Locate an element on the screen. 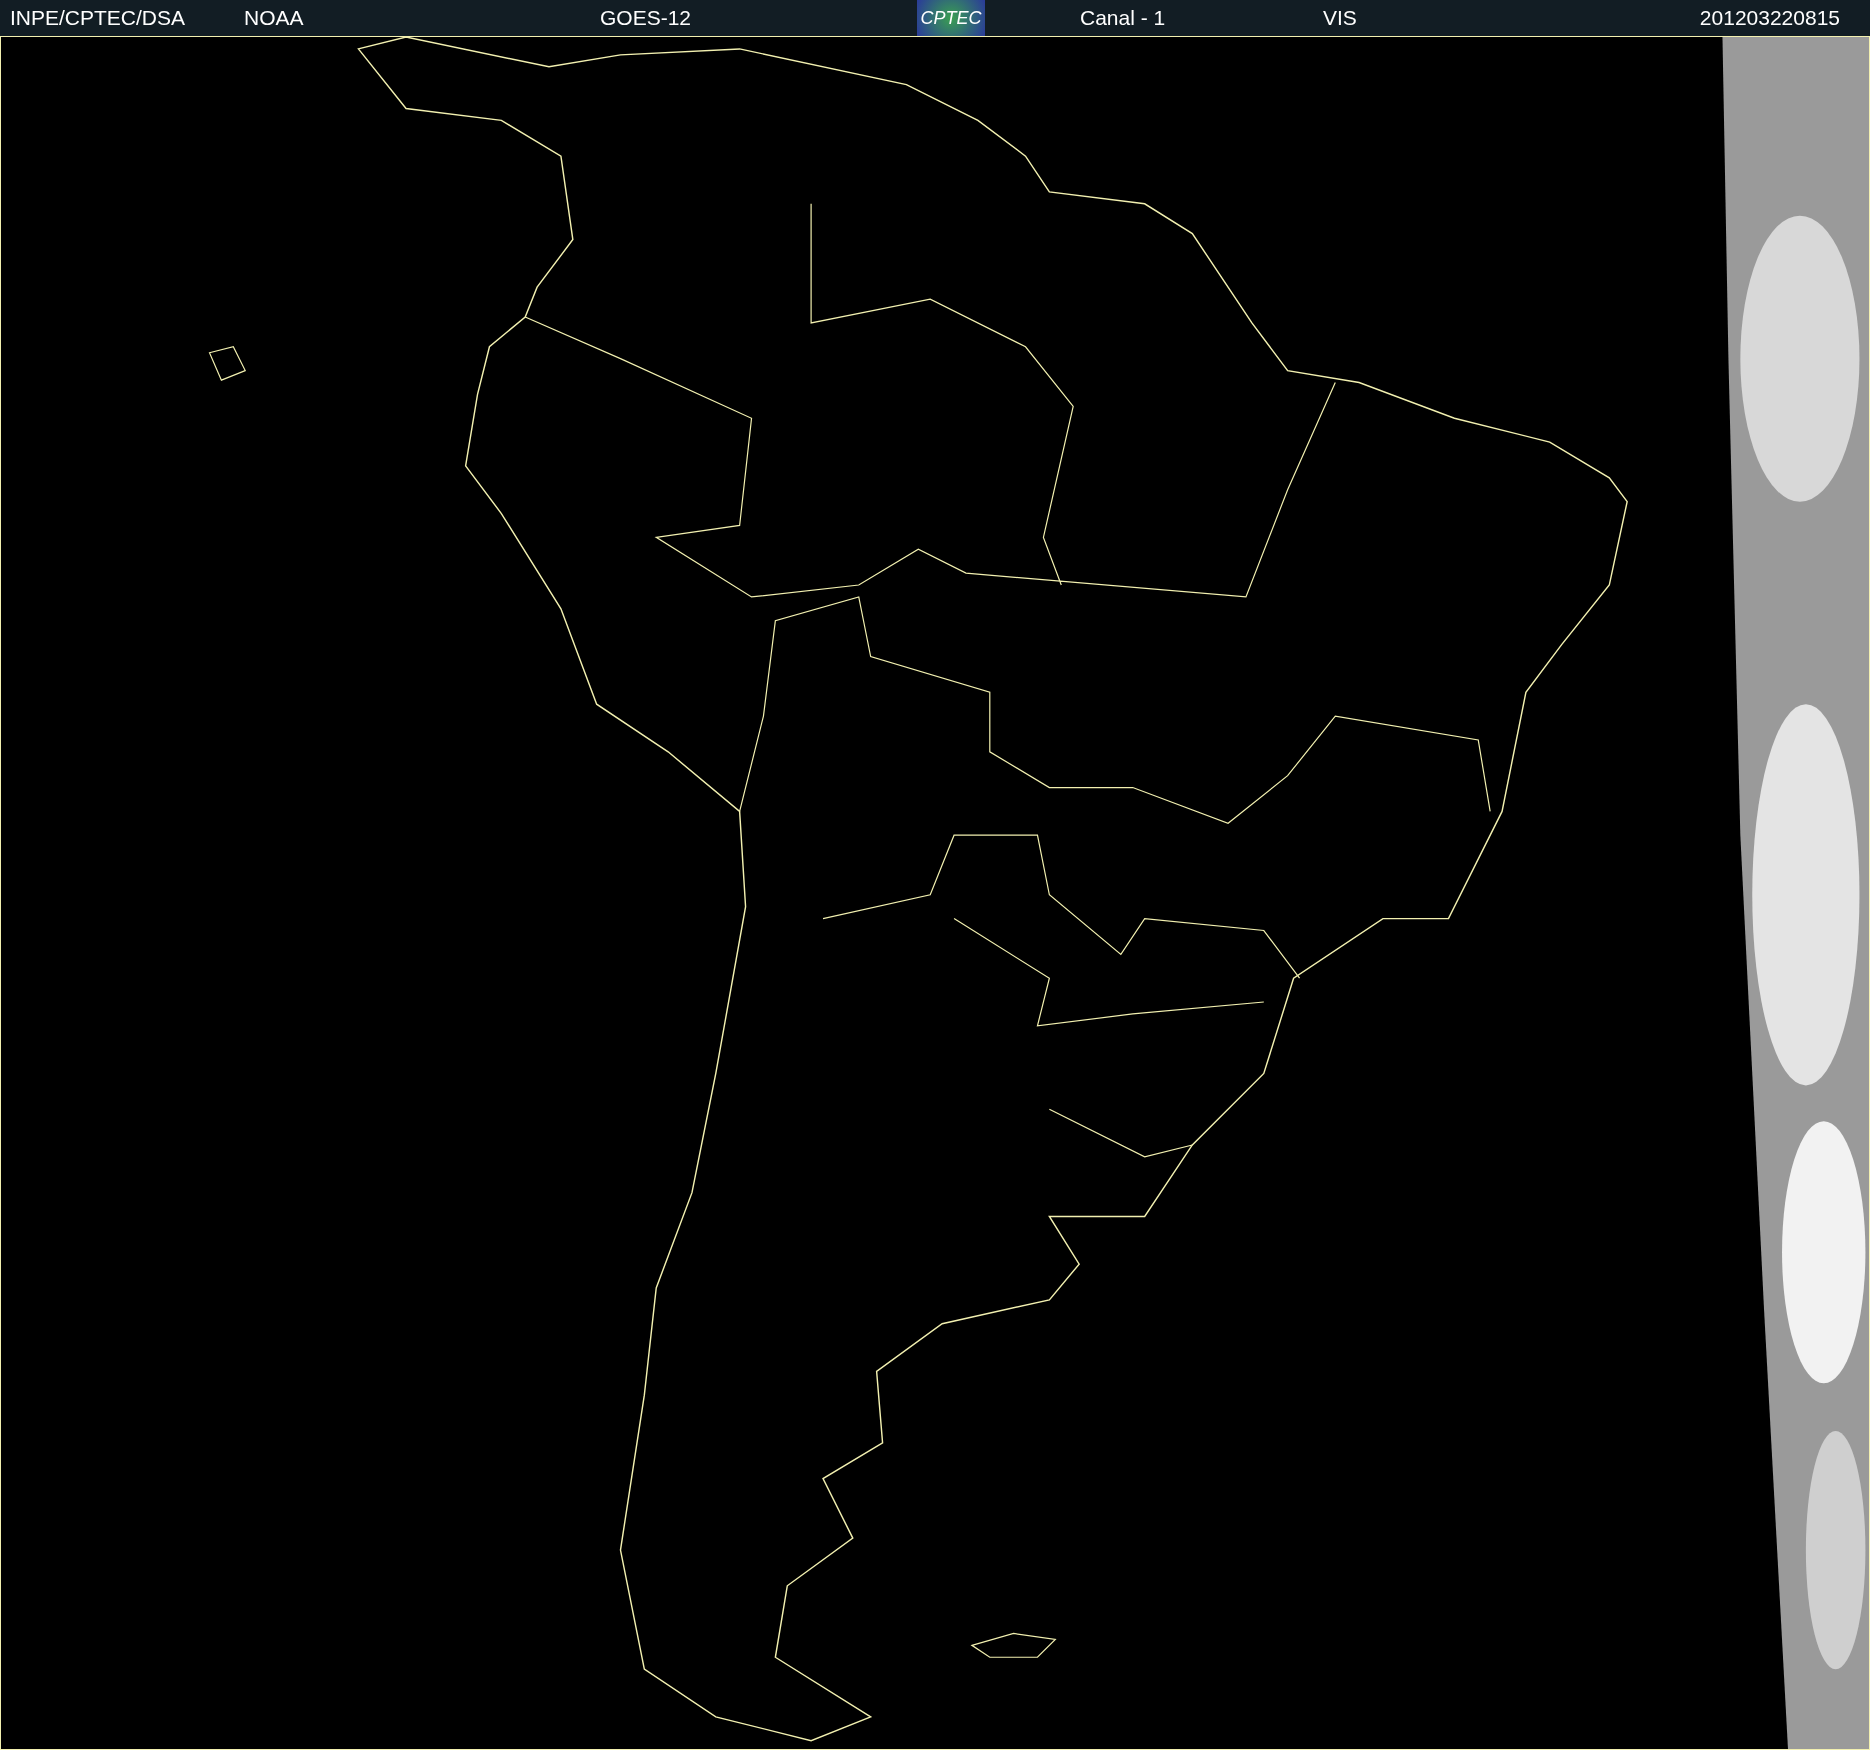 This screenshot has height=1750, width=1870. satellite-label: GOES-12 is located at coordinates (646, 18).